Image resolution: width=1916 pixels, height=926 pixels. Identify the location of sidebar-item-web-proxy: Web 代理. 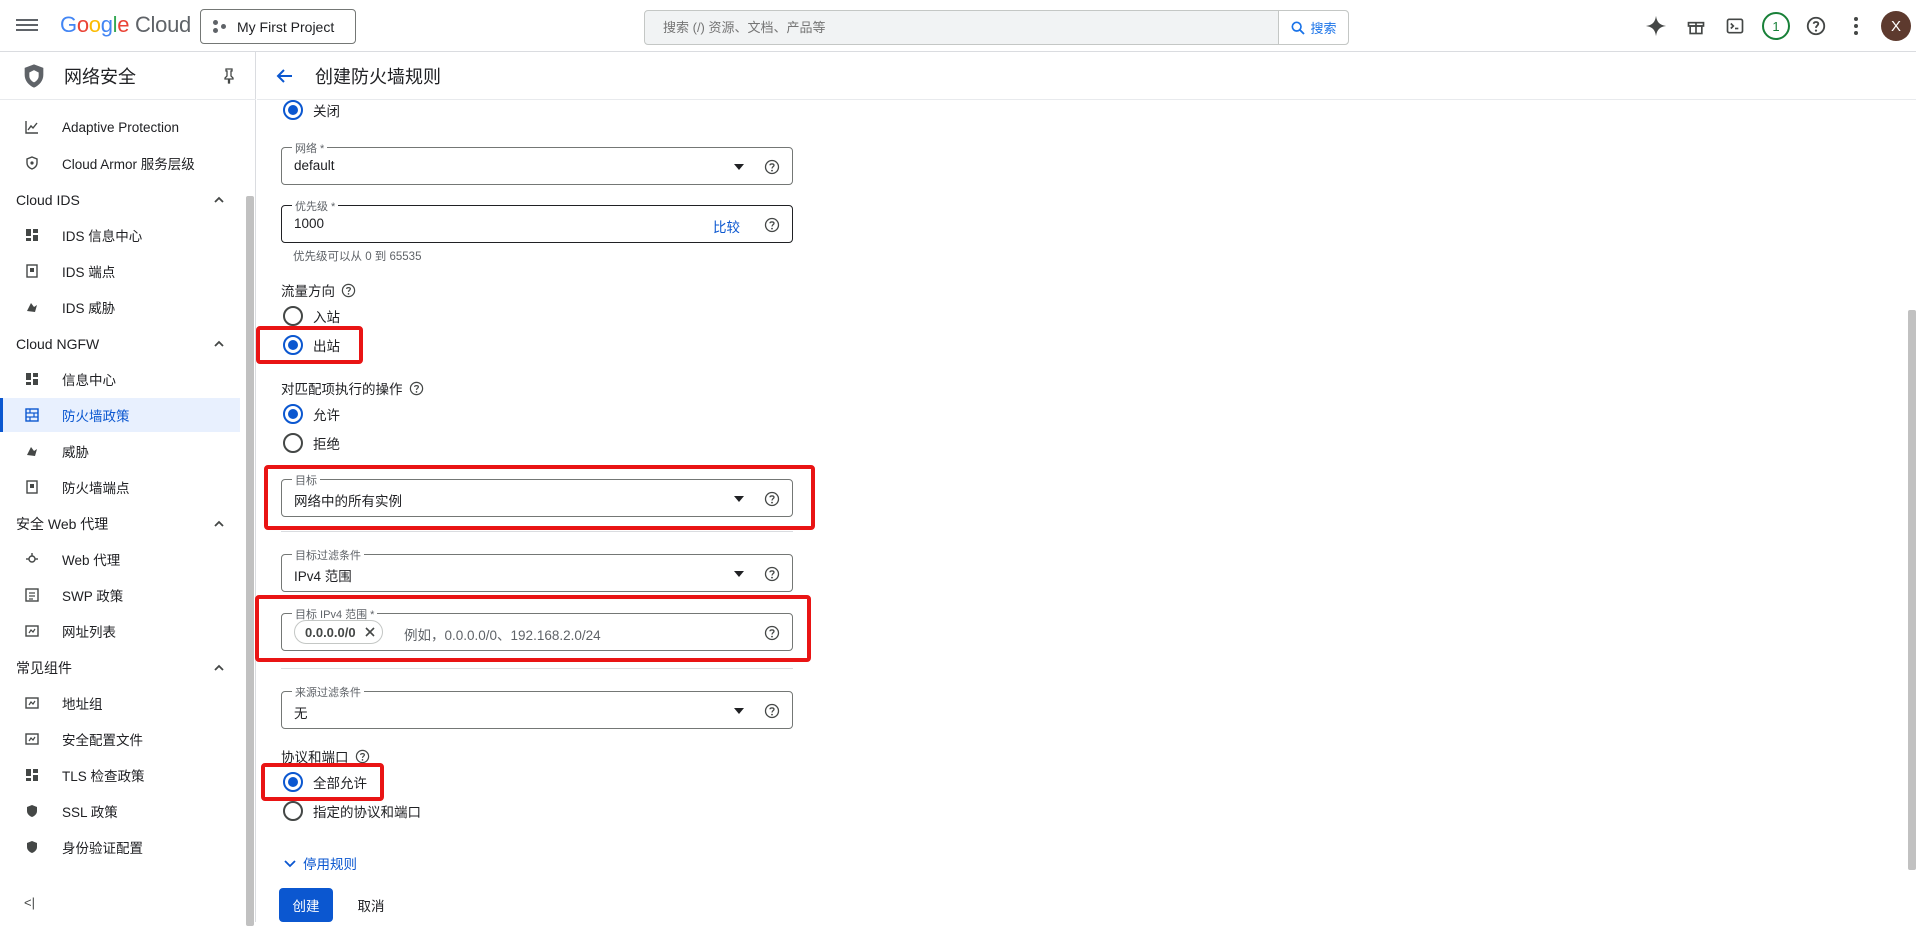
(120, 559).